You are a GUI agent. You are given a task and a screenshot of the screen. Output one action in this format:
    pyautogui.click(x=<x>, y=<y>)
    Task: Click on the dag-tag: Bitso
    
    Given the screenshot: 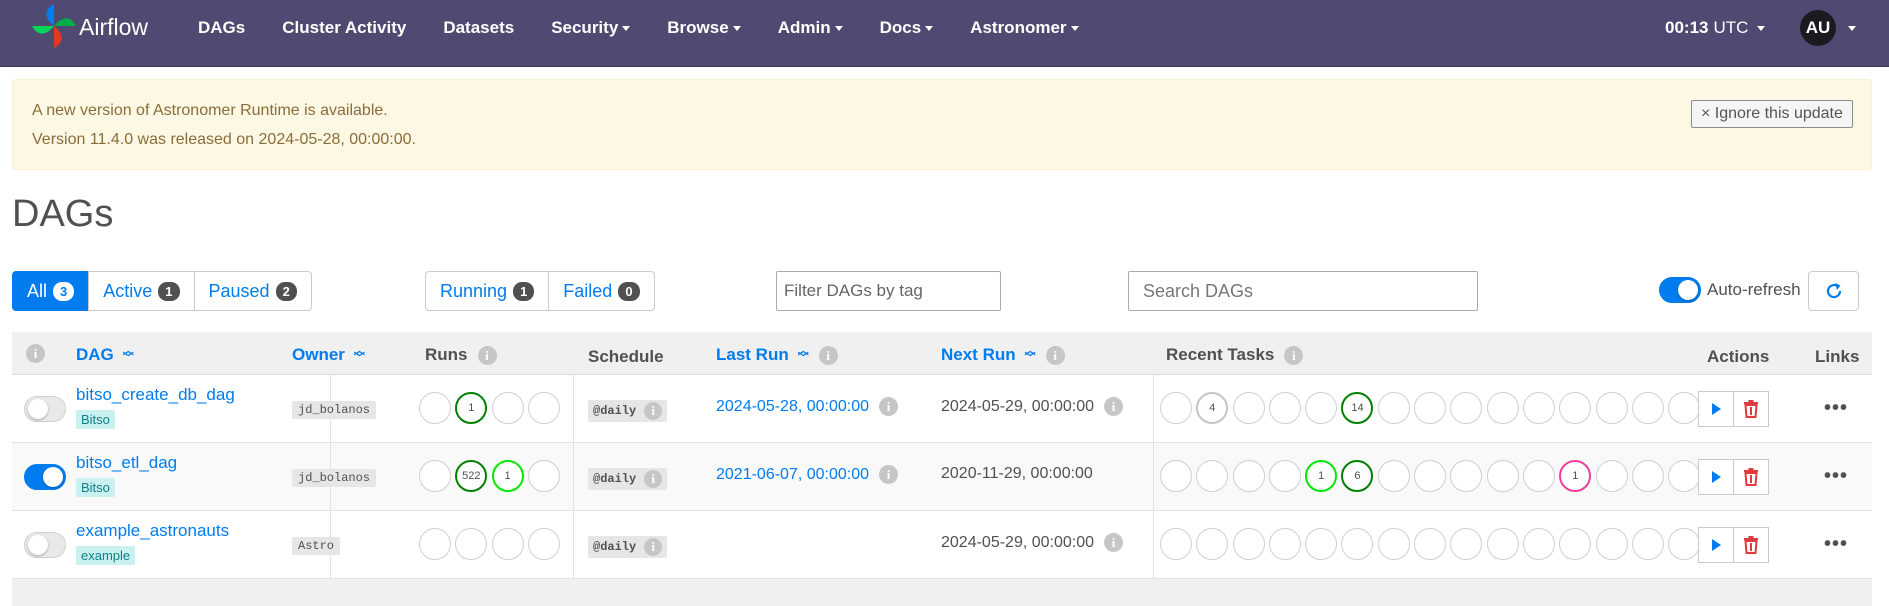 What is the action you would take?
    pyautogui.click(x=95, y=419)
    